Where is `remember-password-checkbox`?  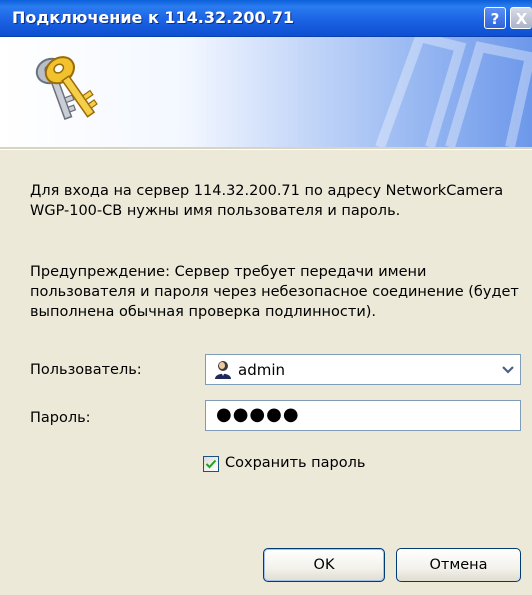 remember-password-checkbox is located at coordinates (211, 464).